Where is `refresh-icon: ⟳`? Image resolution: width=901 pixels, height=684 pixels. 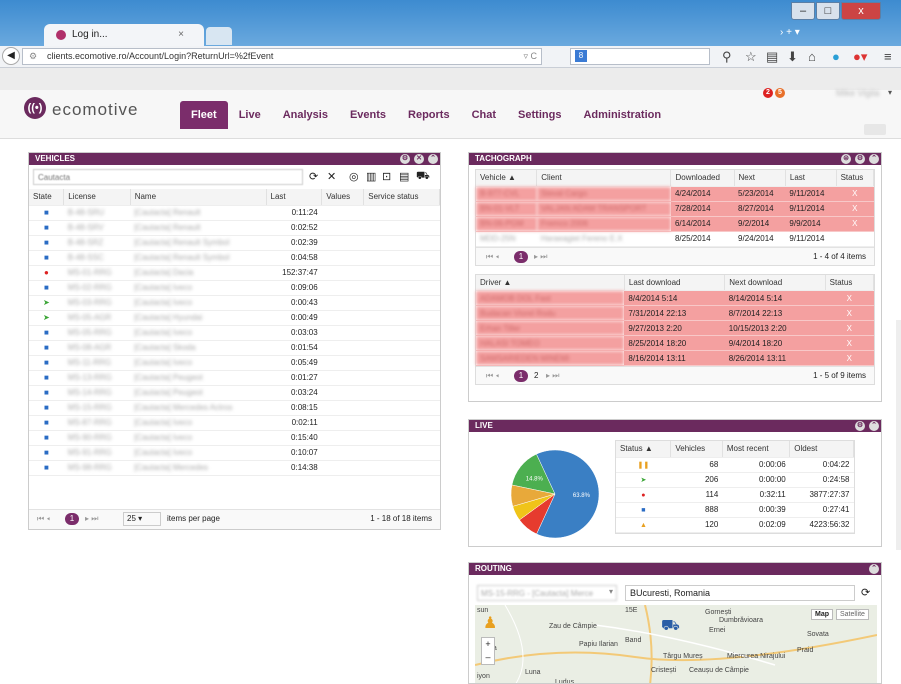 refresh-icon: ⟳ is located at coordinates (865, 592).